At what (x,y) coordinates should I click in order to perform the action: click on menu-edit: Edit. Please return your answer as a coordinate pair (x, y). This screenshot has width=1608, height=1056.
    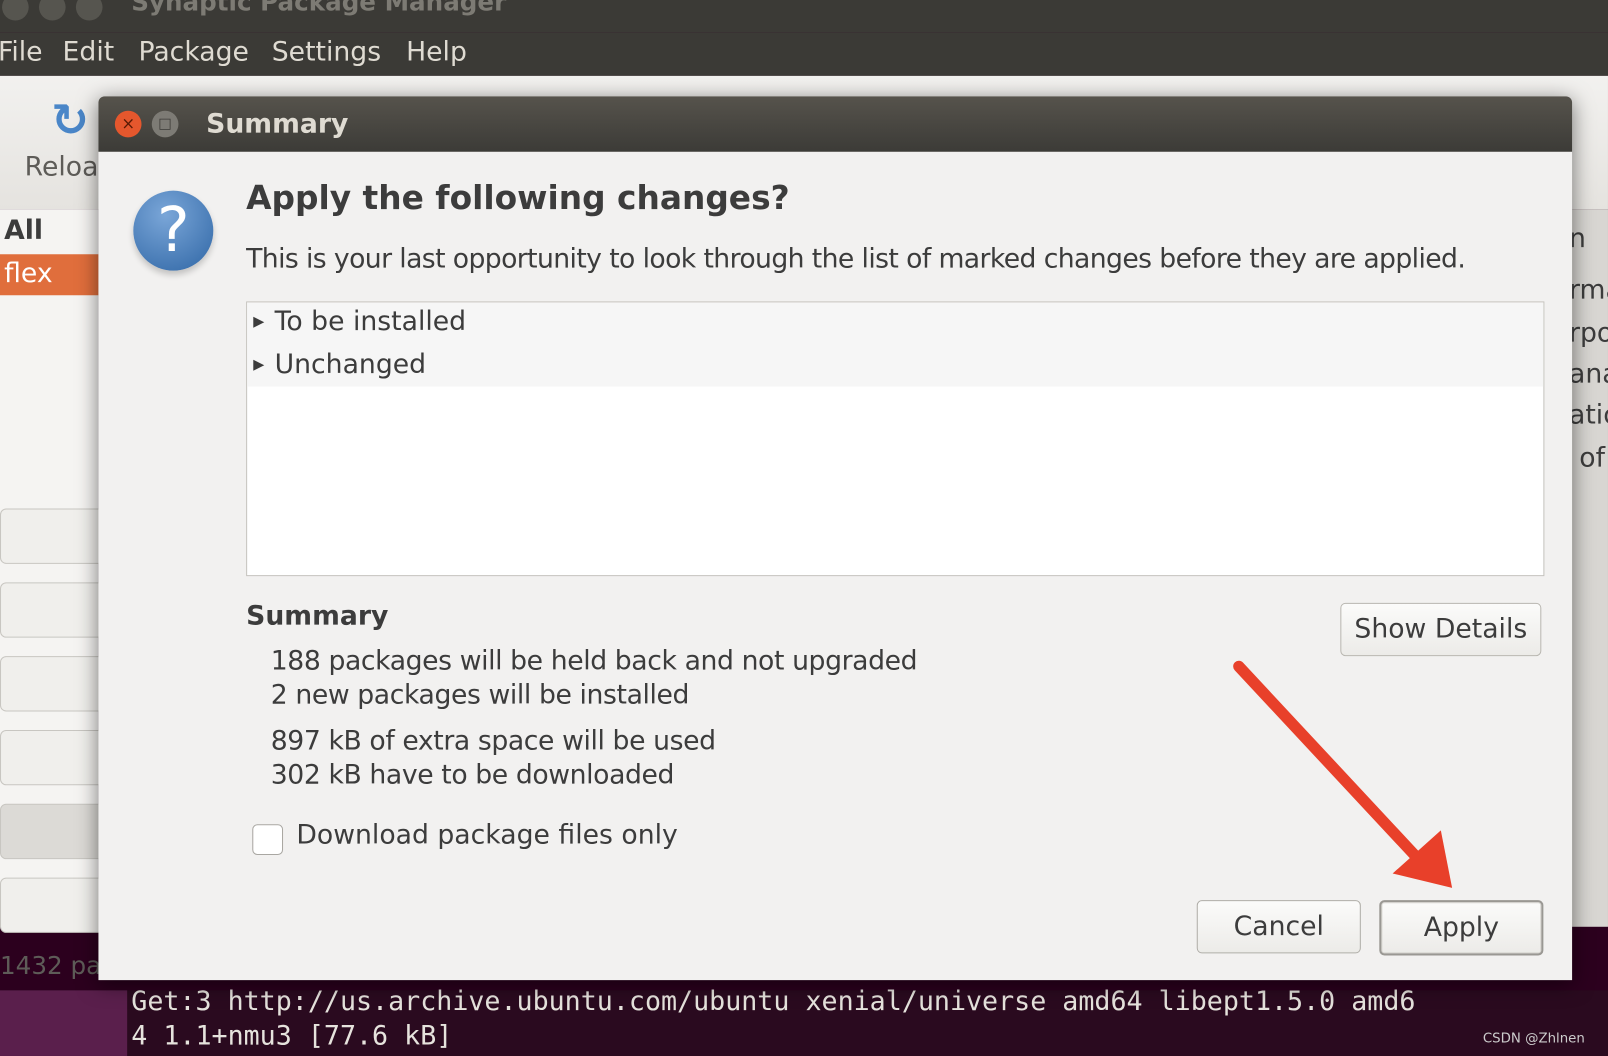
    Looking at the image, I should click on (89, 52).